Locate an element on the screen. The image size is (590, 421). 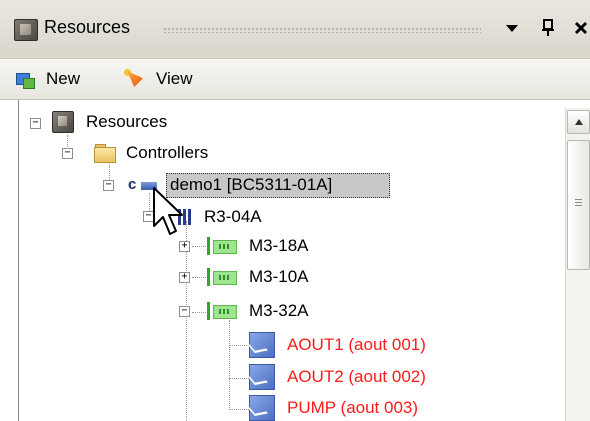
tree-node-controller-demo1: c demo1 [BC5311-01A] is located at coordinates (230, 185).